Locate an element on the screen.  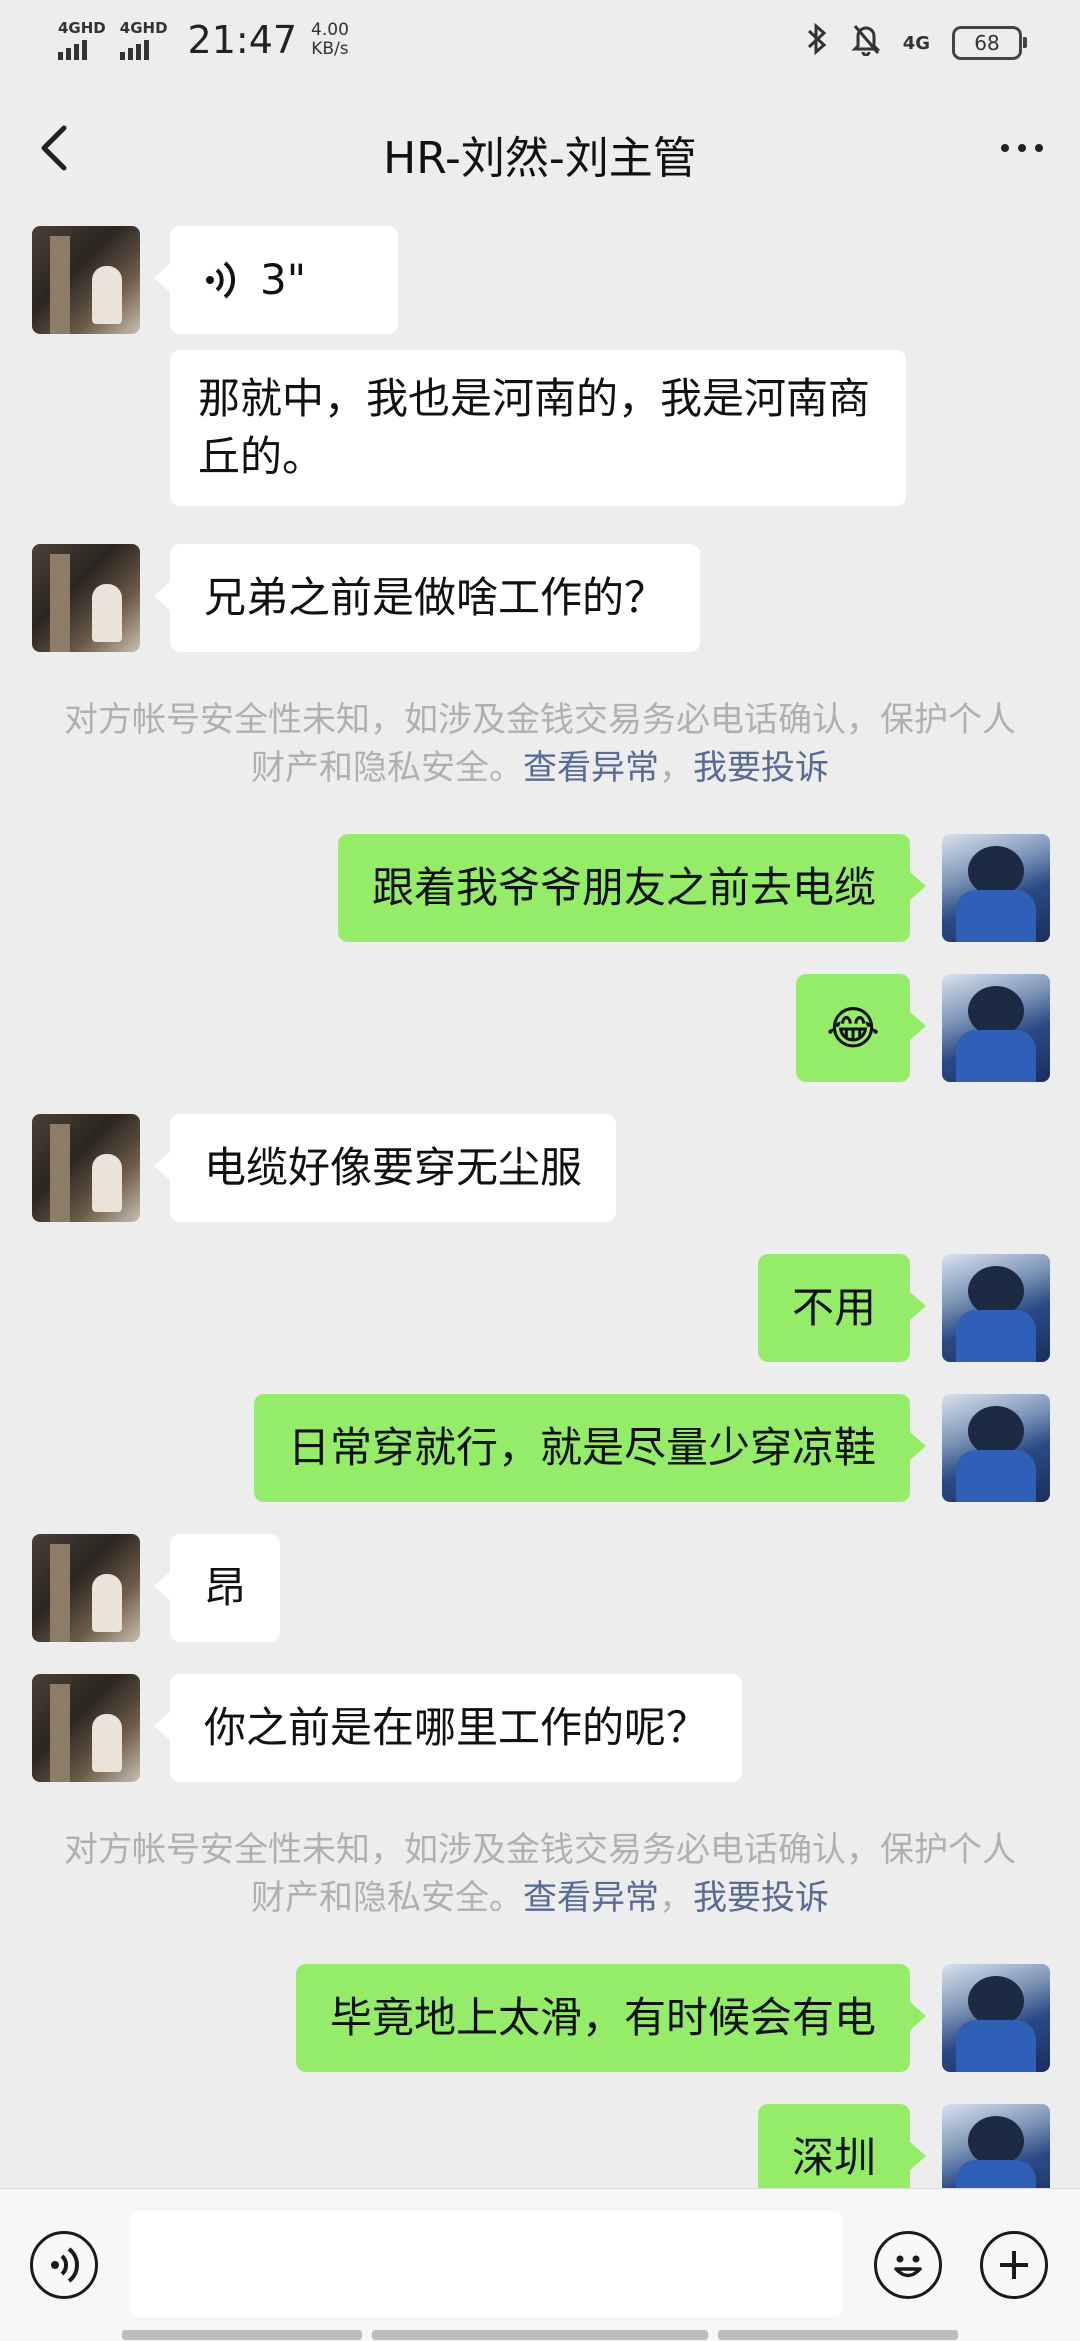
message-bubble: 日常穿就行，就是尽量少穿凉鞋 is located at coordinates (590, 1448).